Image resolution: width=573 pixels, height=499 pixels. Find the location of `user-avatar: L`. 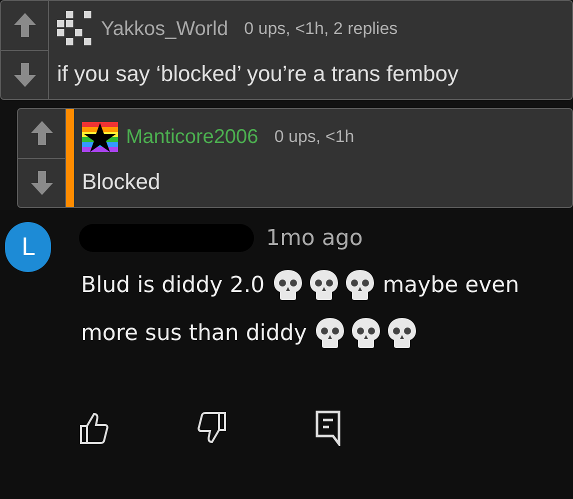

user-avatar: L is located at coordinates (28, 247).